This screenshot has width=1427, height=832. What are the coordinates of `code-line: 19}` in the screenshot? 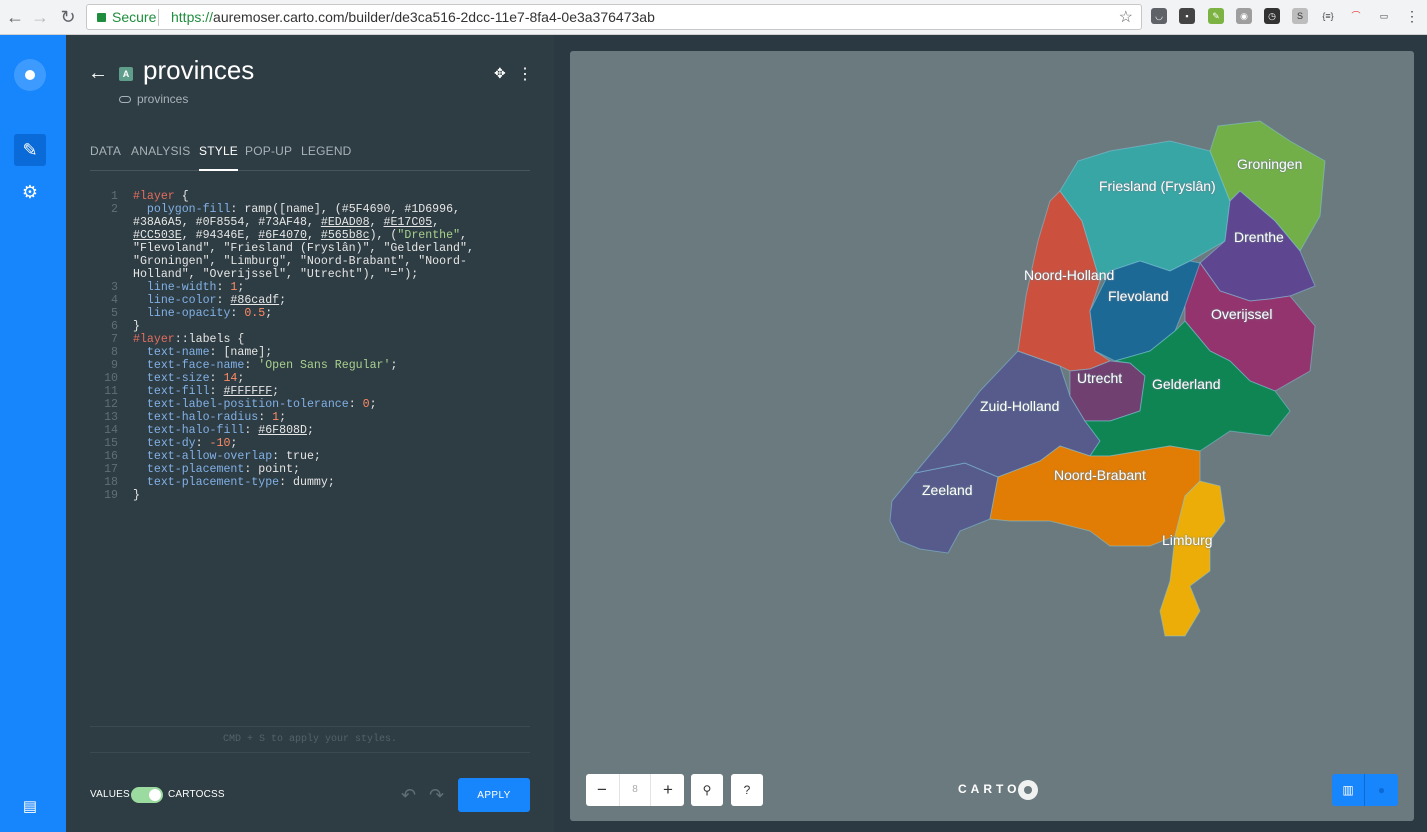 It's located at (115, 495).